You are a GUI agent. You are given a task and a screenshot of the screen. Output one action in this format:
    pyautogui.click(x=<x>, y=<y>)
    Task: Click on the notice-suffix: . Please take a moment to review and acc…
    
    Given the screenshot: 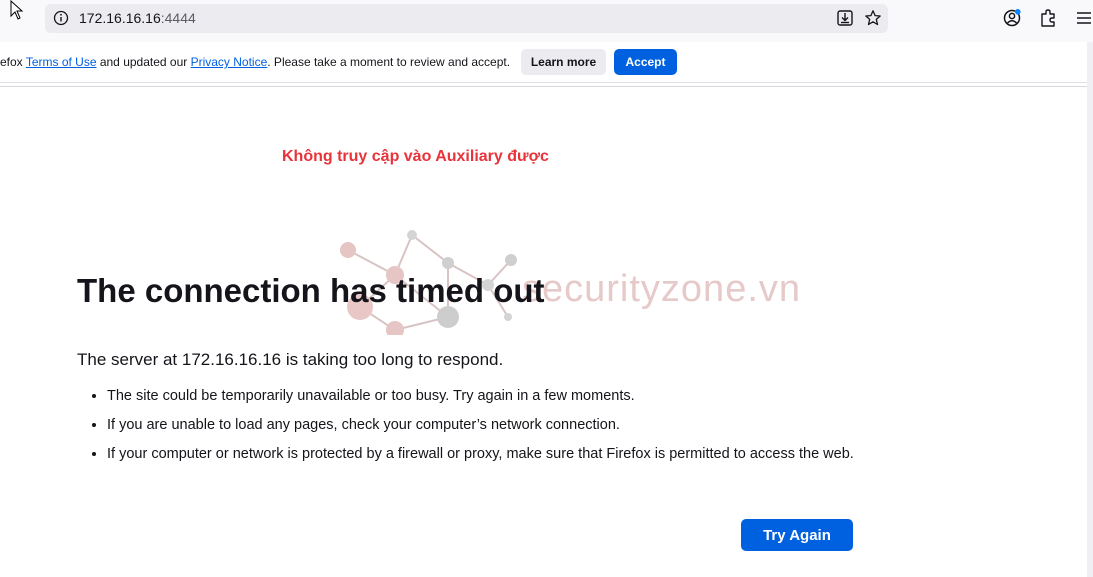 What is the action you would take?
    pyautogui.click(x=389, y=62)
    